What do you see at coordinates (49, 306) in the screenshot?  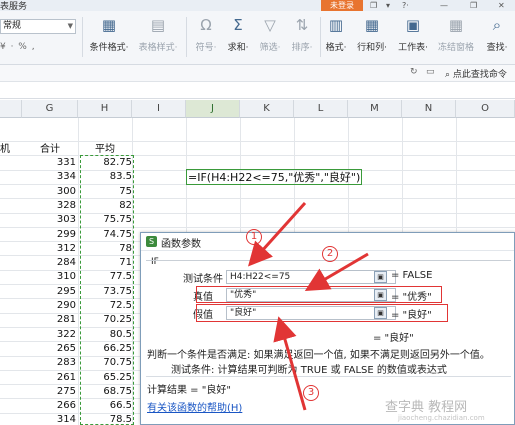 I see `total-cell: 290` at bounding box center [49, 306].